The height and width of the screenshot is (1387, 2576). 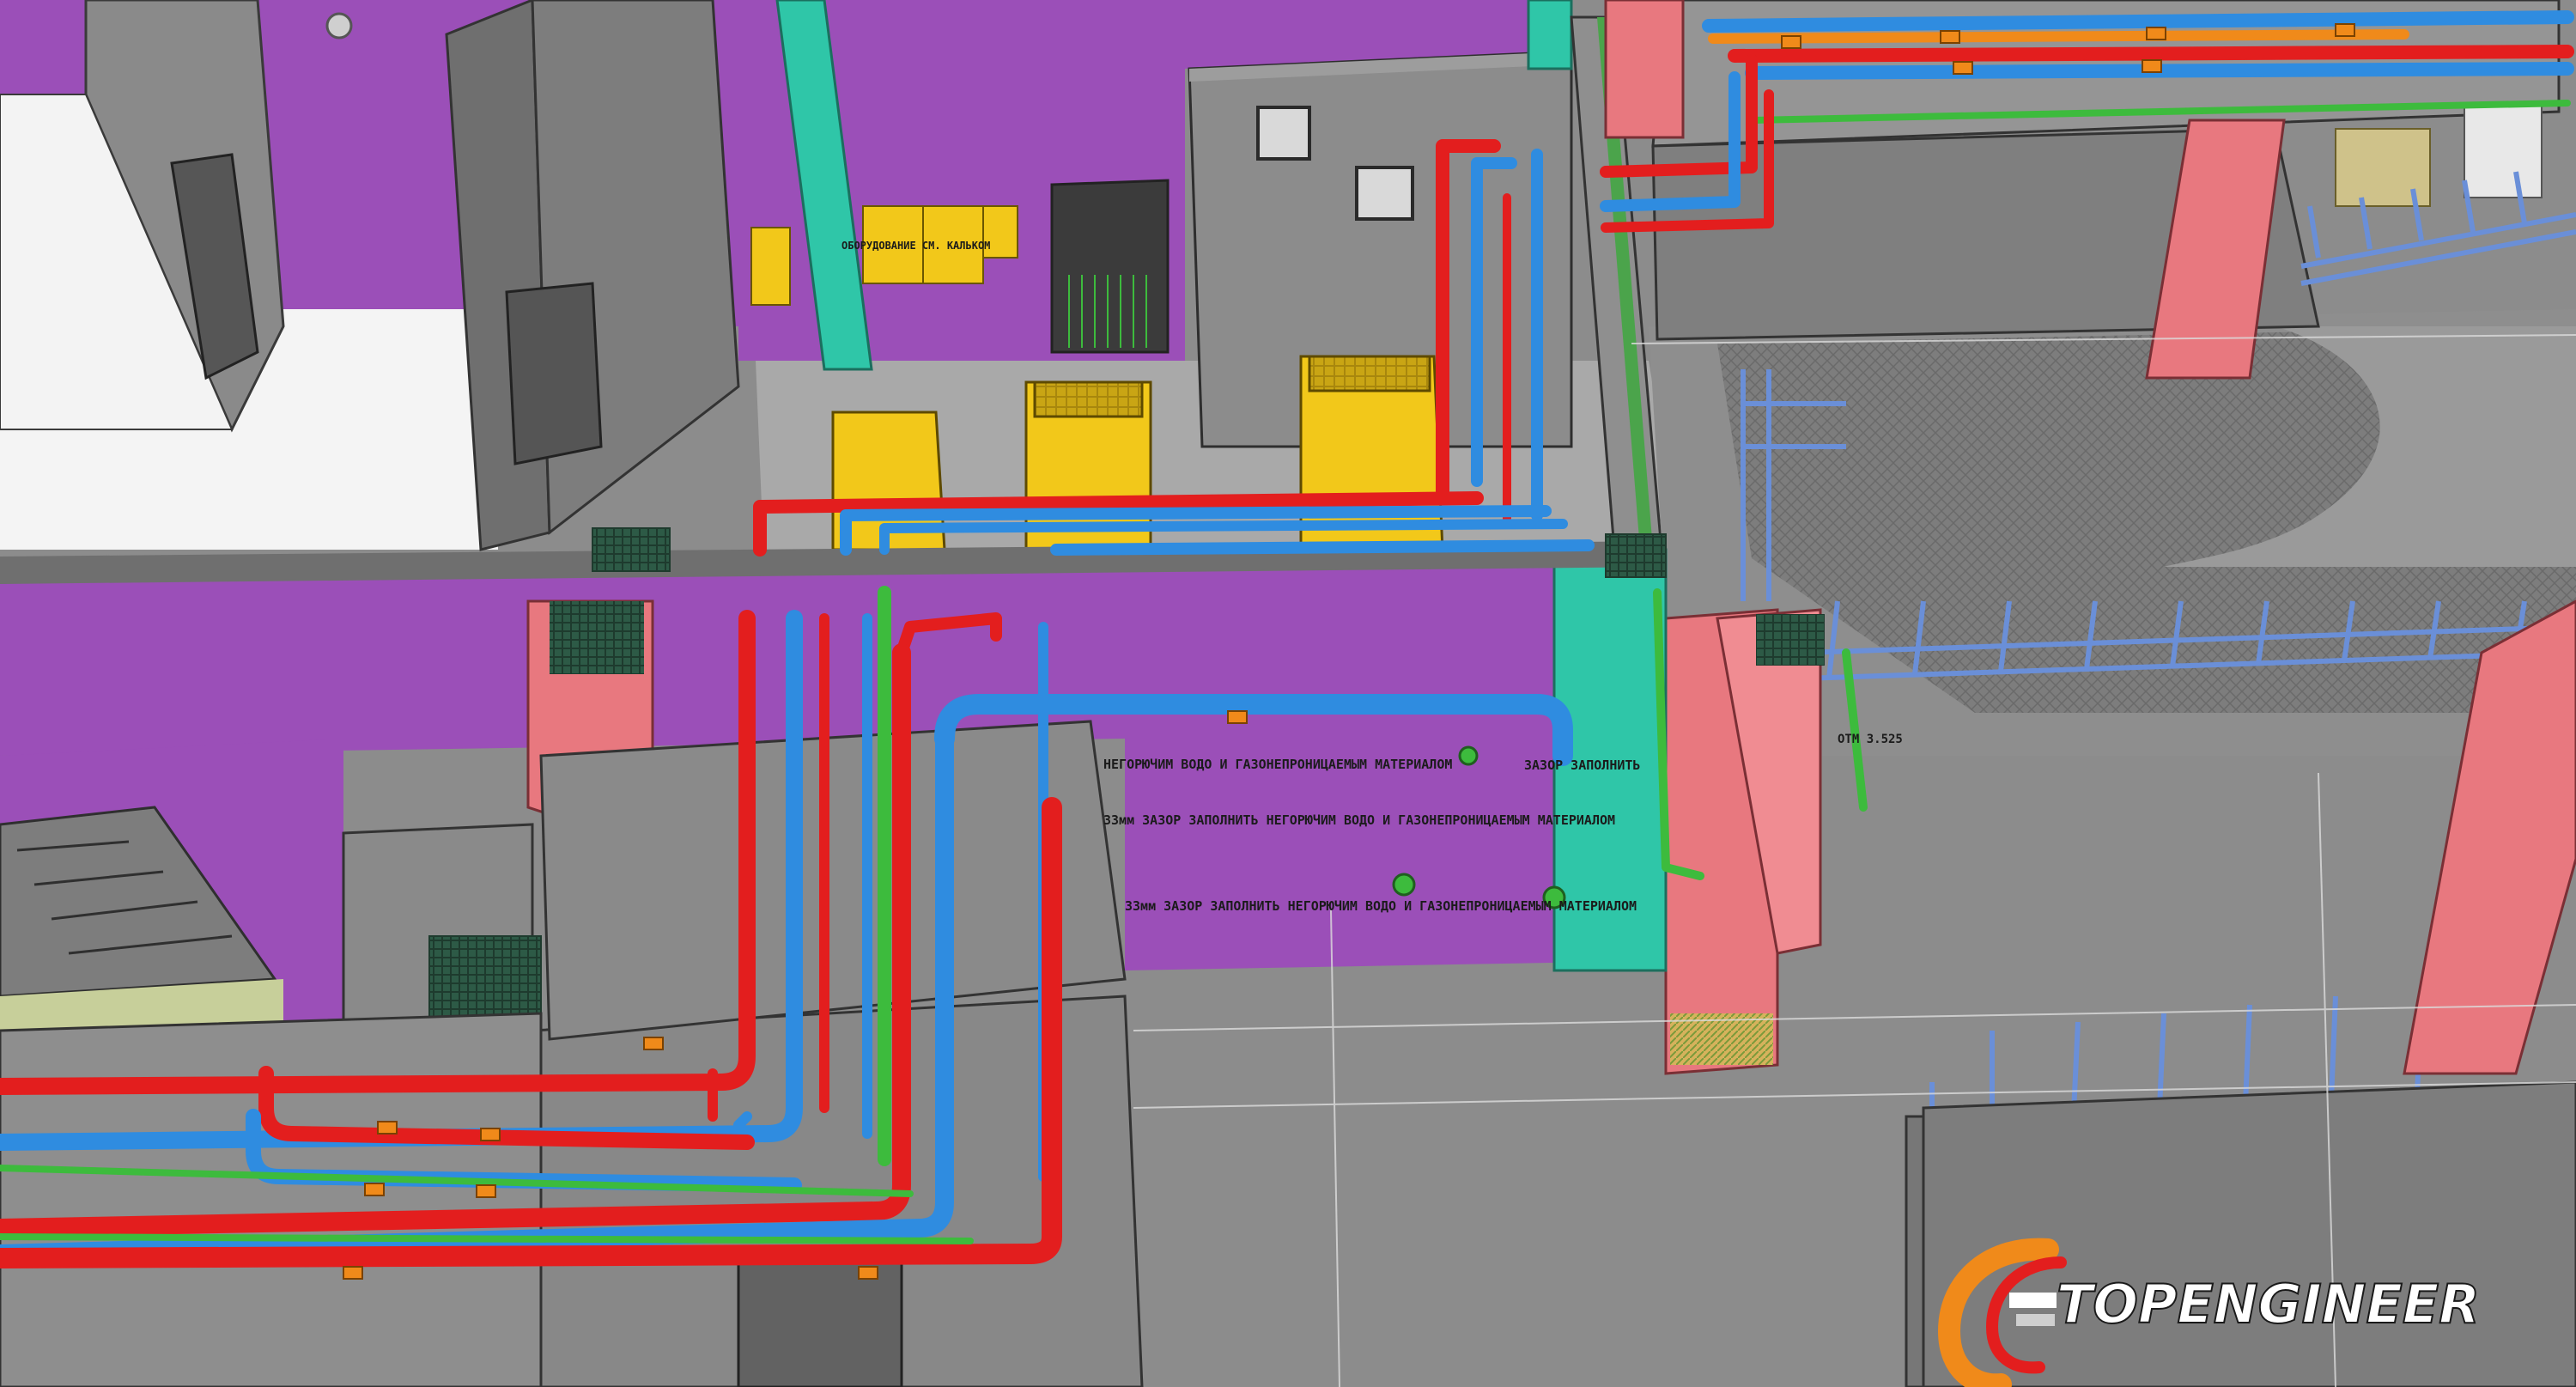 What do you see at coordinates (1582, 765) in the screenshot?
I see `annotation-gap-note-3: ЗАЗОР ЗАПОЛНИТЬ` at bounding box center [1582, 765].